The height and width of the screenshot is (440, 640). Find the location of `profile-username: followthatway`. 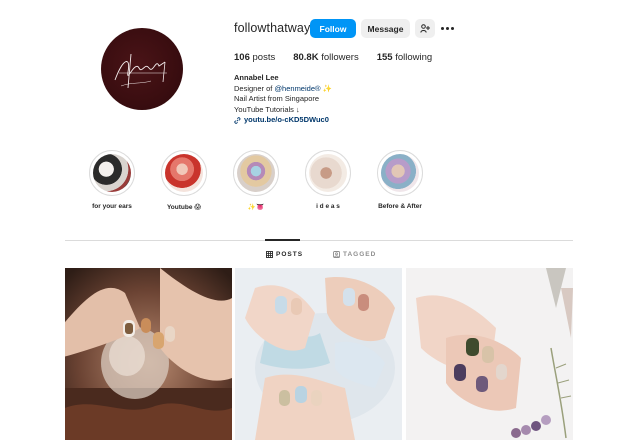

profile-username: followthatway is located at coordinates (272, 28).